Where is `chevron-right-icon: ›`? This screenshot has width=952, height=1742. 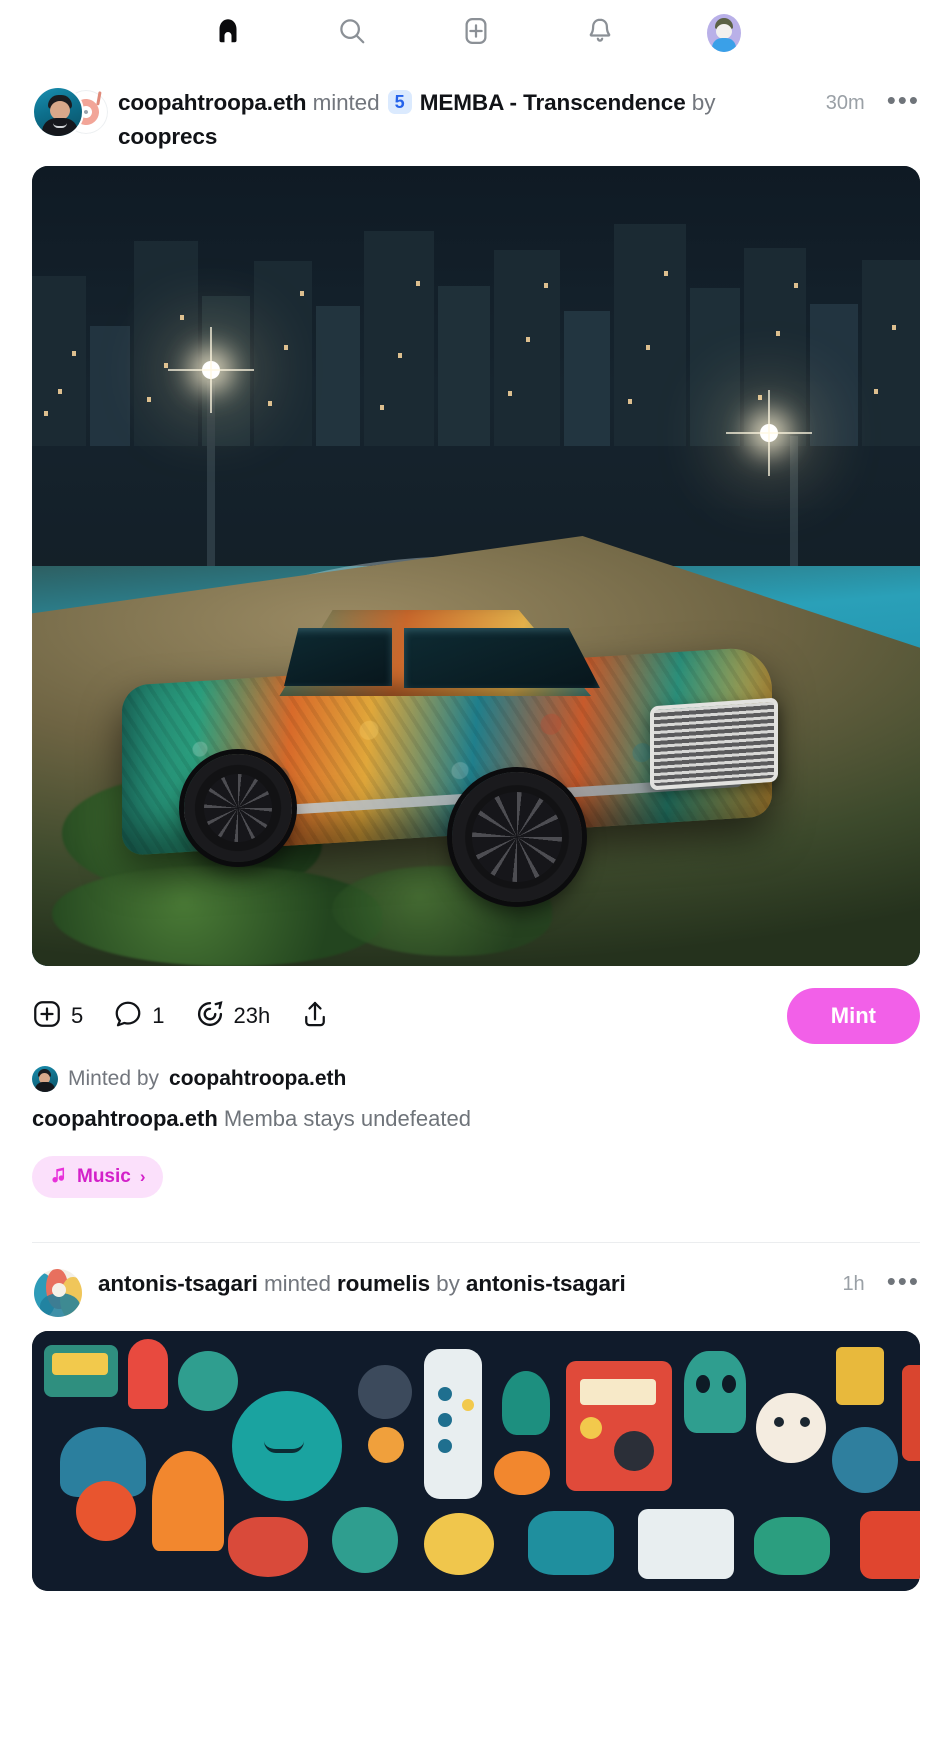 chevron-right-icon: › is located at coordinates (142, 1176).